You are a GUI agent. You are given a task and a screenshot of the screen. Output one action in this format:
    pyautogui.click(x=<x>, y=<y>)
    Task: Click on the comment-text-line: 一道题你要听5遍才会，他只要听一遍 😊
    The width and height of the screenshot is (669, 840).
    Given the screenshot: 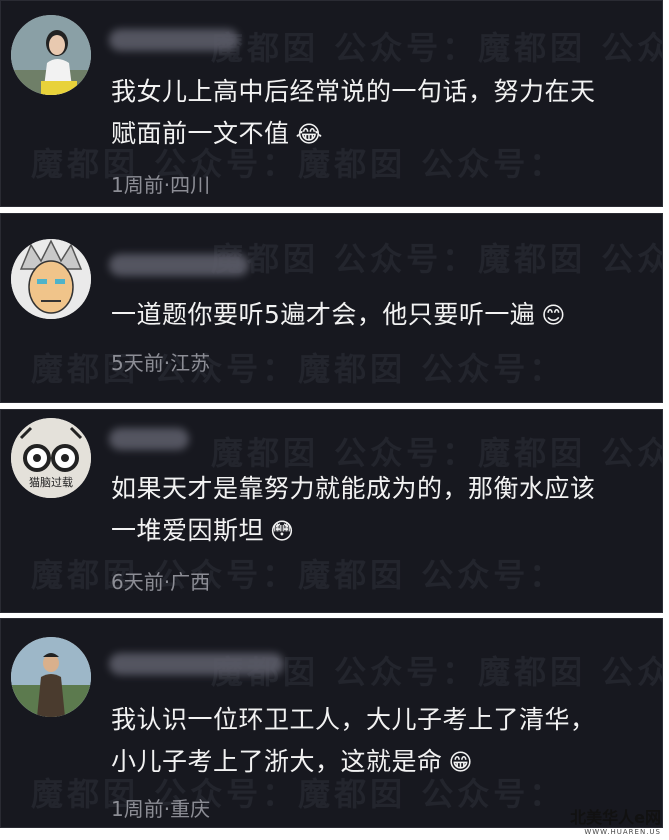 What is the action you would take?
    pyautogui.click(x=376, y=315)
    